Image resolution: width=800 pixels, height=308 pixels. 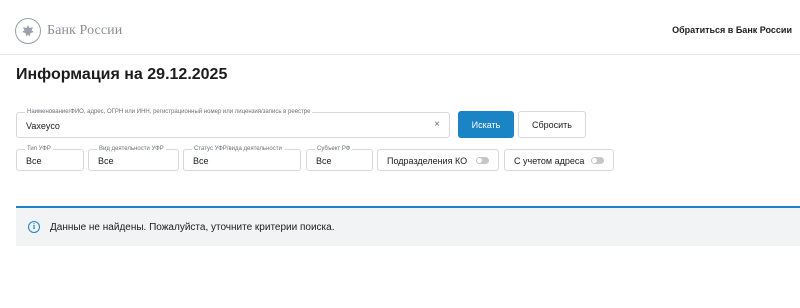 What do you see at coordinates (437, 125) in the screenshot?
I see `clear-icon: ×` at bounding box center [437, 125].